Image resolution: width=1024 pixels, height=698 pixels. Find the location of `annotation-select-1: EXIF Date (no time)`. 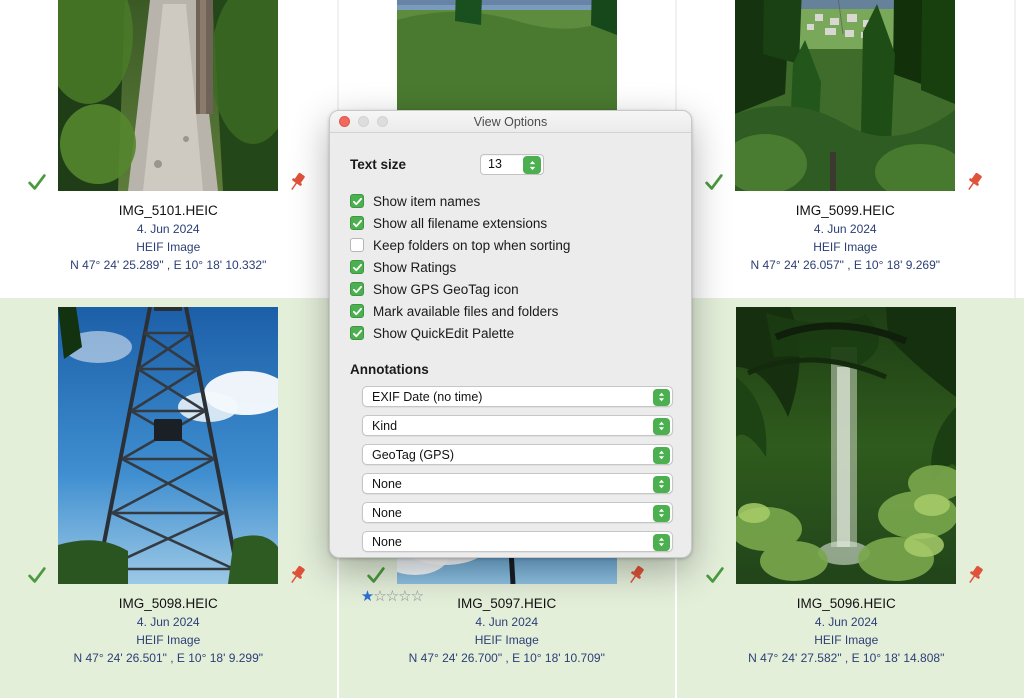

annotation-select-1: EXIF Date (no time) is located at coordinates (517, 396).